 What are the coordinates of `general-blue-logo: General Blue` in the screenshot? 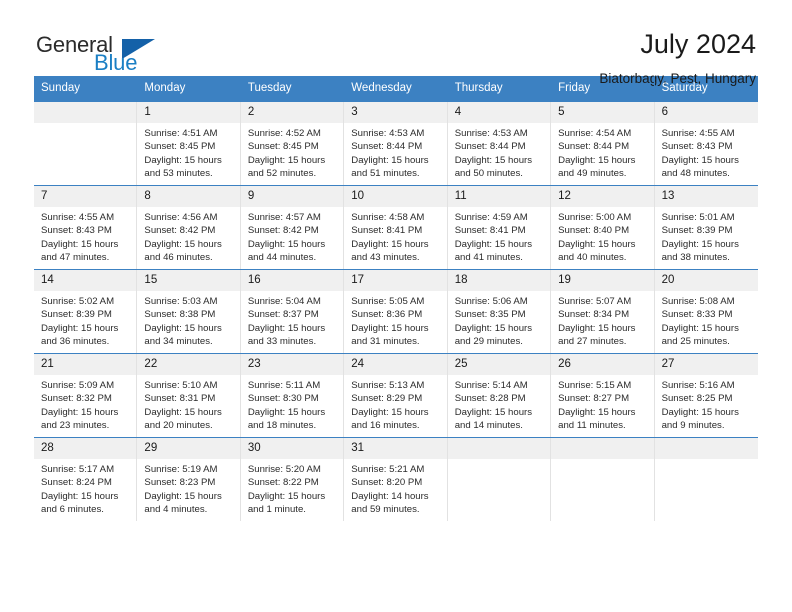 It's located at (104, 52).